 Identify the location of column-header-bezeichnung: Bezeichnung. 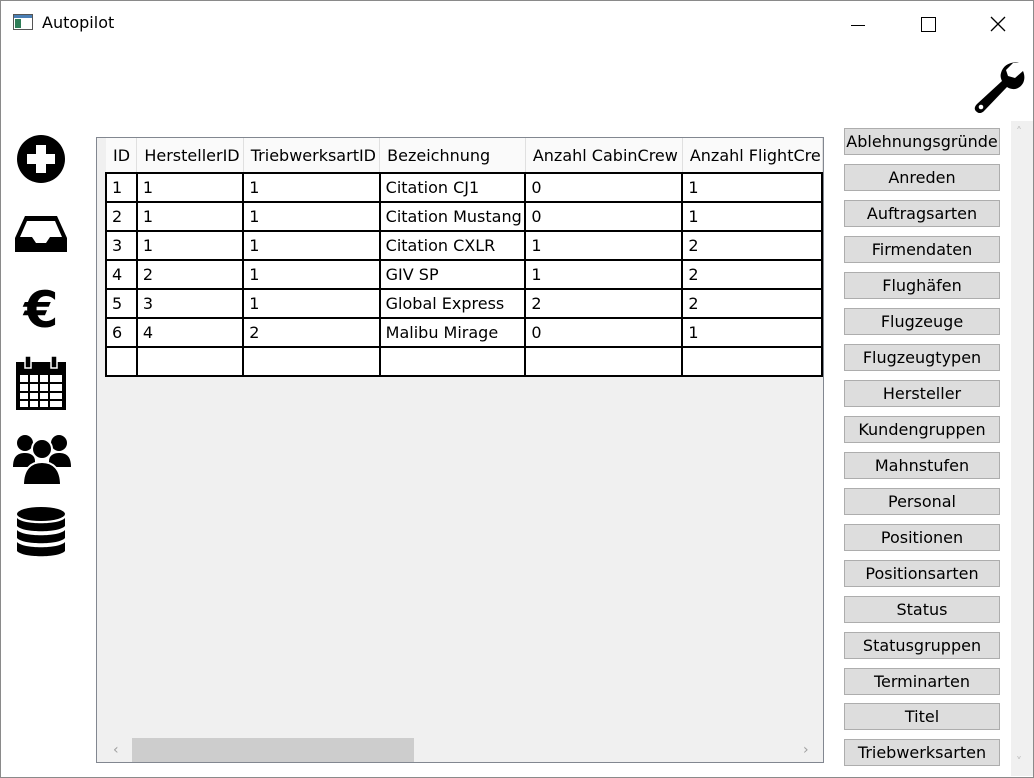
(452, 156).